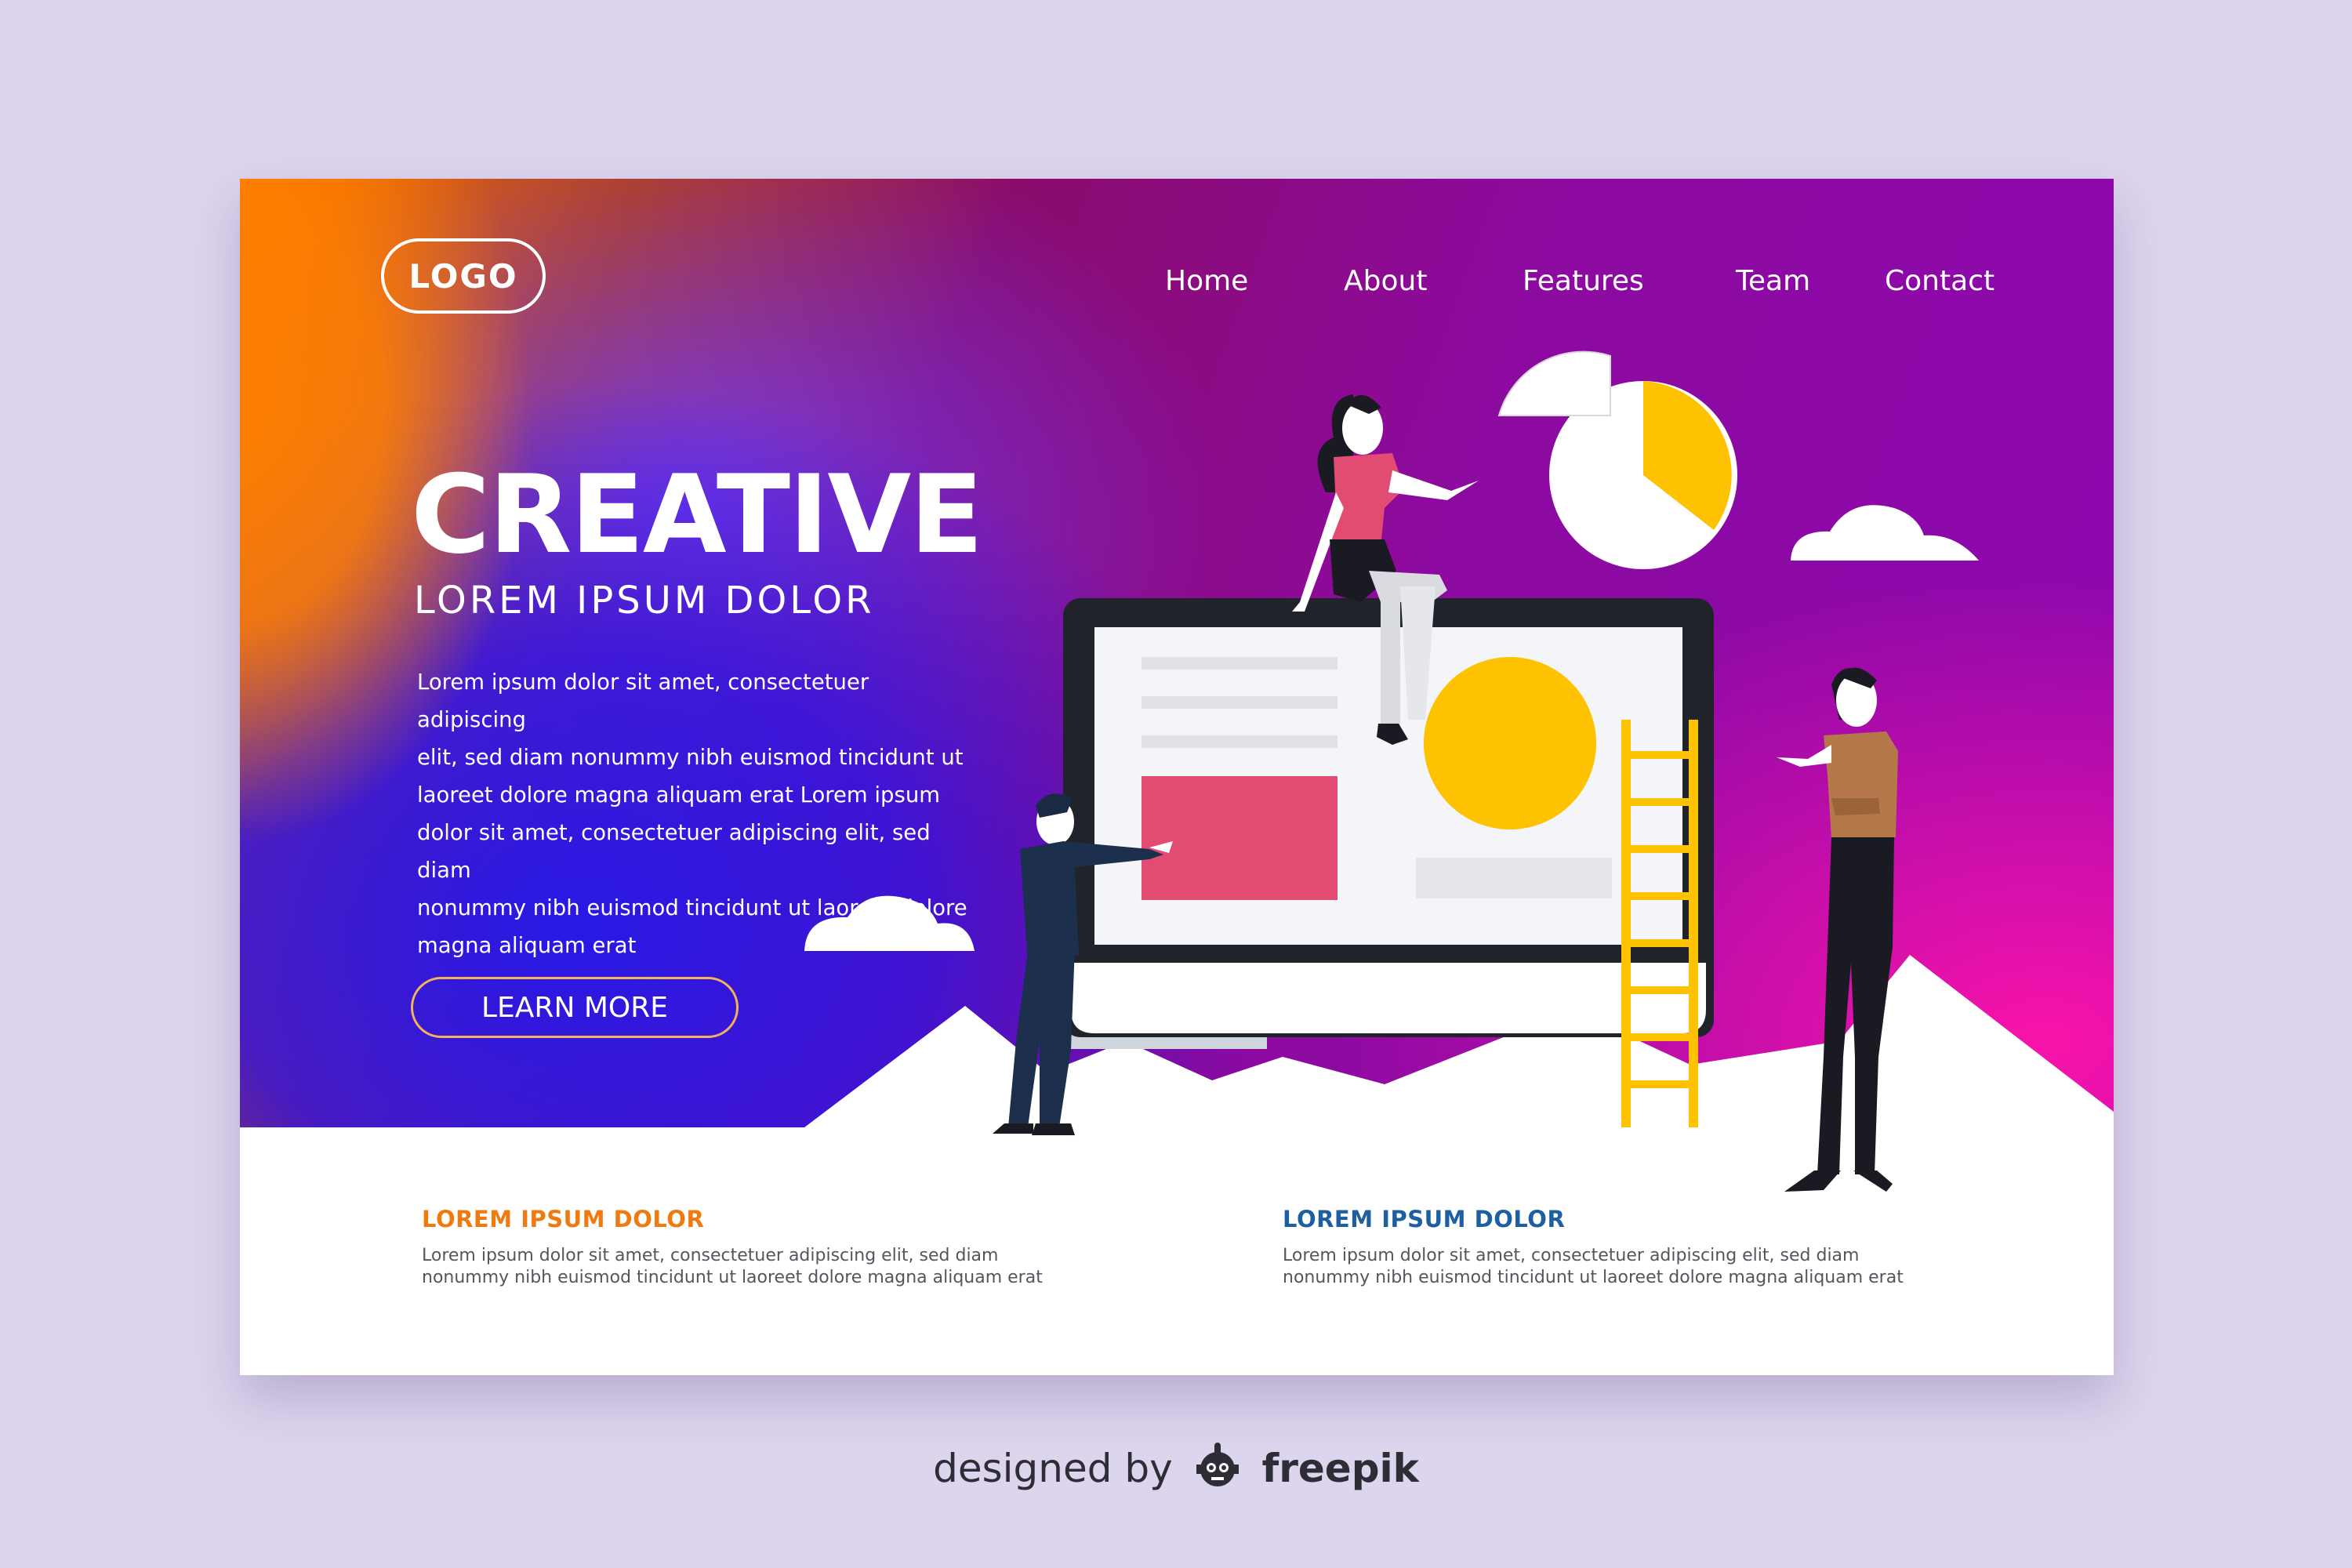 The image size is (2352, 1568). What do you see at coordinates (1206, 281) in the screenshot?
I see `nav-home: Home` at bounding box center [1206, 281].